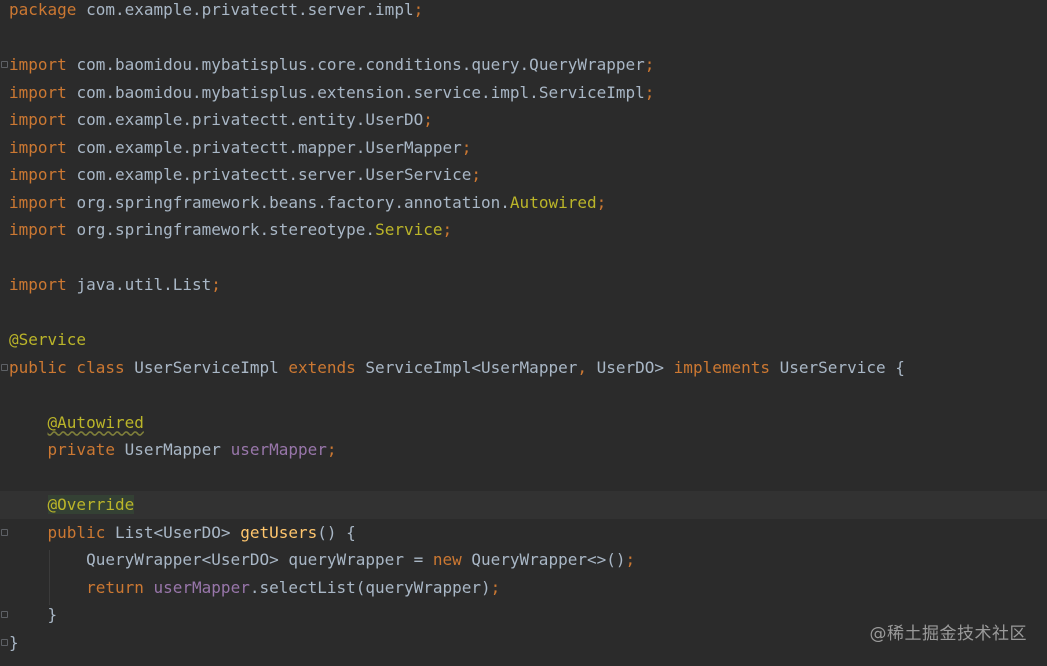 This screenshot has height=666, width=1047. Describe the element at coordinates (226, 229) in the screenshot. I see `code-token: org.springframework.stereotype.` at that location.